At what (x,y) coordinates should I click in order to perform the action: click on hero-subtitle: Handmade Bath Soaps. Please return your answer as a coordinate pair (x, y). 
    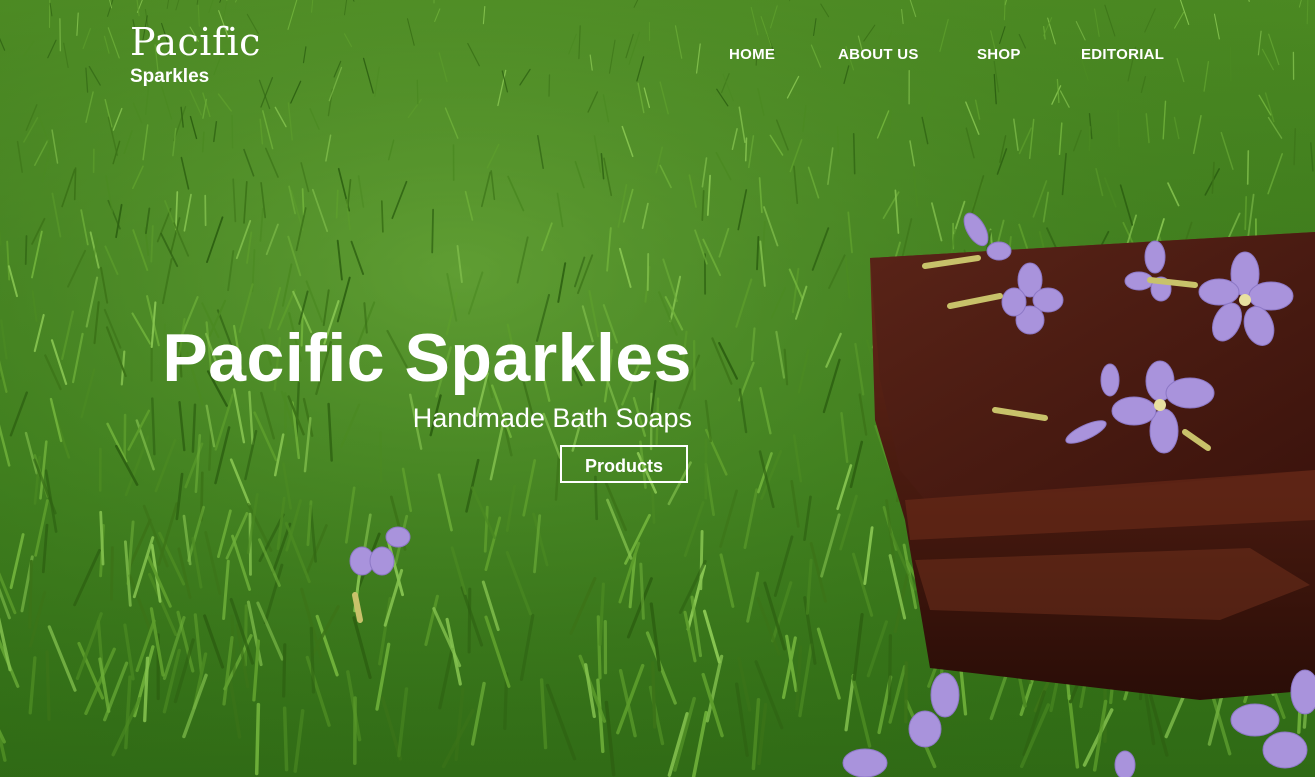
    Looking at the image, I should click on (552, 418).